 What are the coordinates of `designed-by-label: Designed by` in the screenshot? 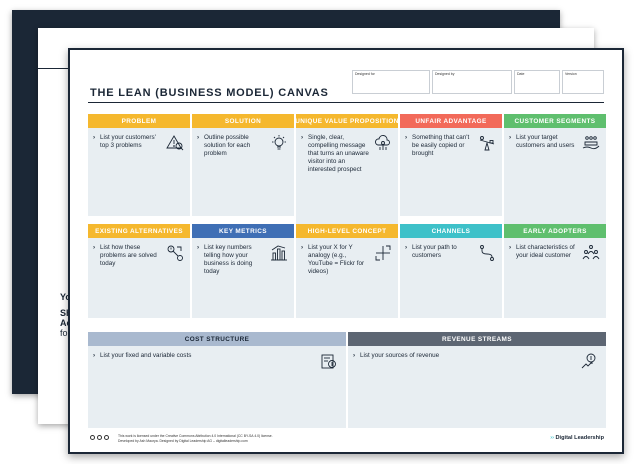 It's located at (445, 74).